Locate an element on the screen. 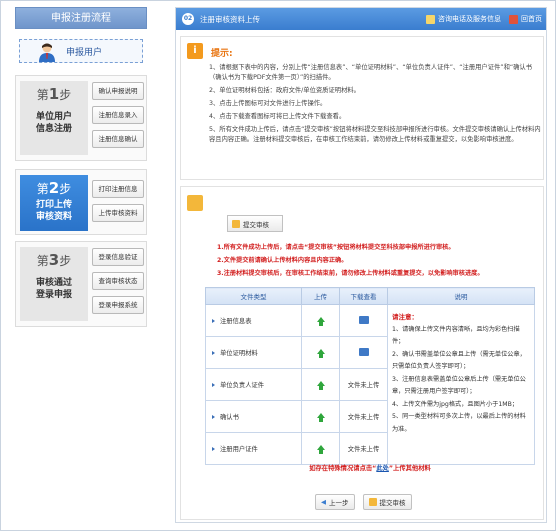 The width and height of the screenshot is (556, 531). file-type-name: 单位负责人证件 is located at coordinates (242, 385).